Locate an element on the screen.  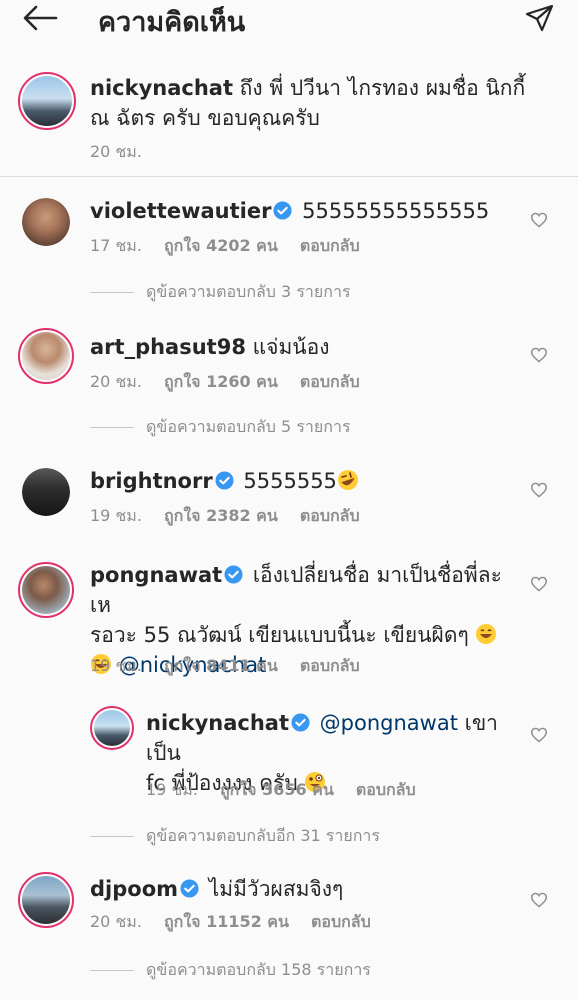
caption-time: 20 ชม. is located at coordinates (116, 151).